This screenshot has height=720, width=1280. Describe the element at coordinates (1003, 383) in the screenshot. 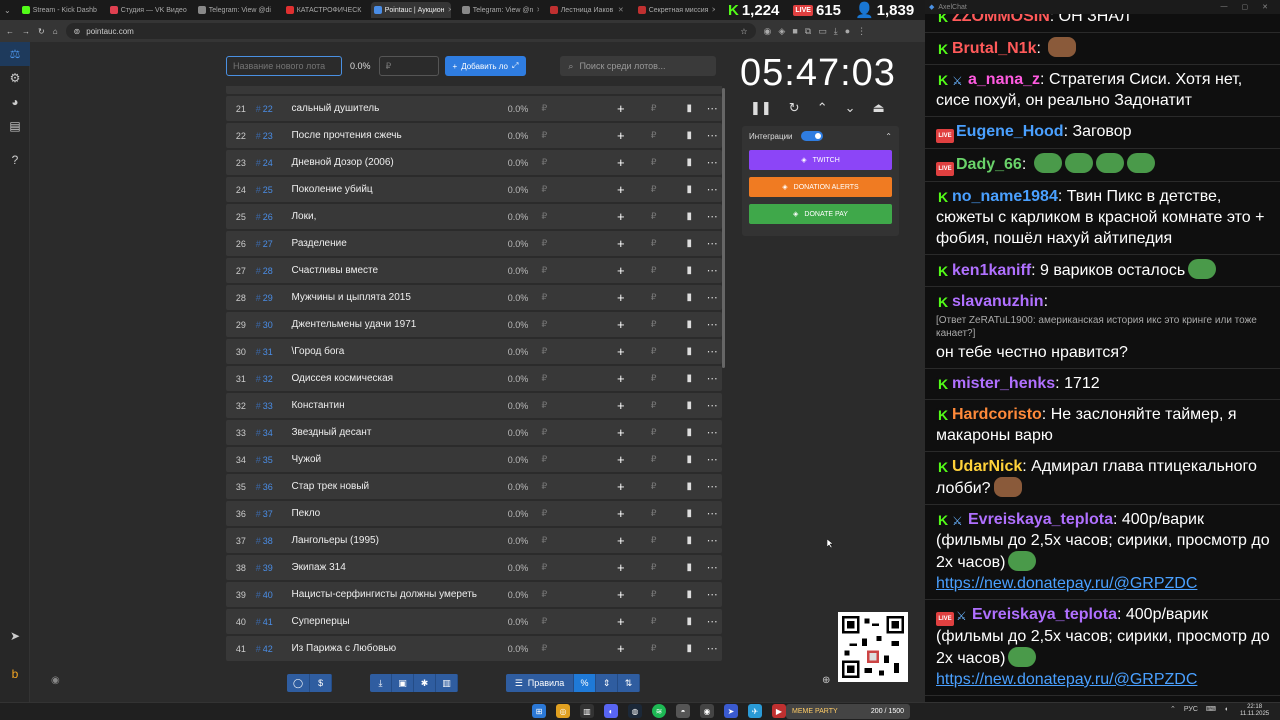

I see `chat-nickname: mister_henks` at that location.